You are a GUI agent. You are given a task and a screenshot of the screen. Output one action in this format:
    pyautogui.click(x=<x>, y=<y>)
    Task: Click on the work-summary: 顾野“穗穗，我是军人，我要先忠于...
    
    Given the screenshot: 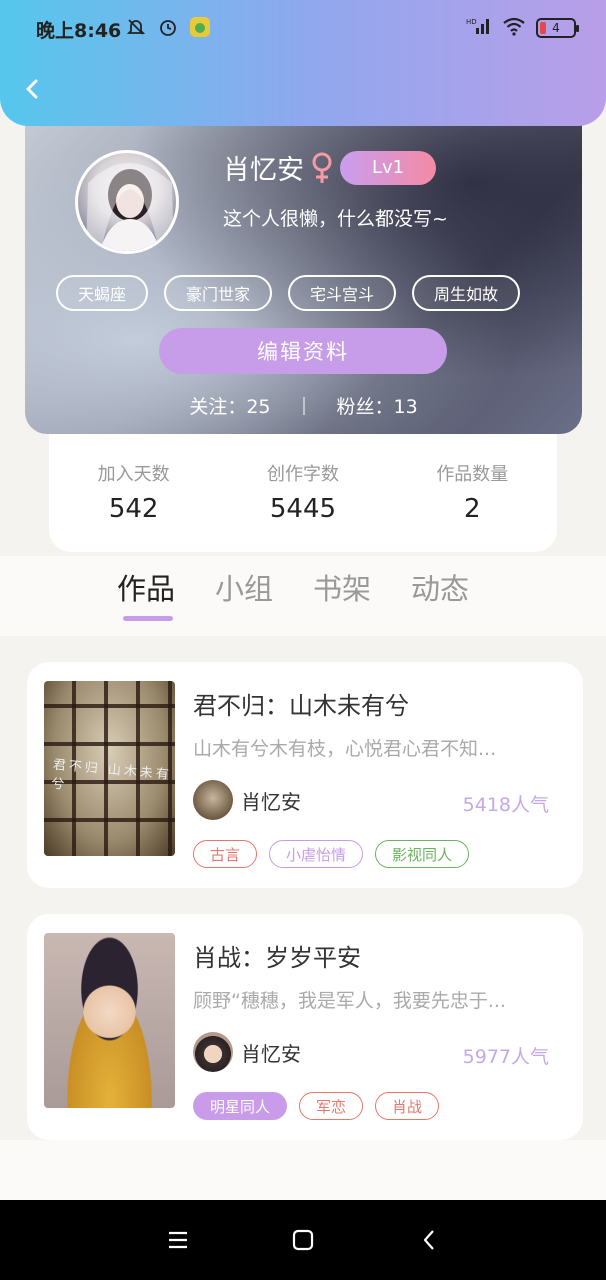 What is the action you would take?
    pyautogui.click(x=349, y=1001)
    